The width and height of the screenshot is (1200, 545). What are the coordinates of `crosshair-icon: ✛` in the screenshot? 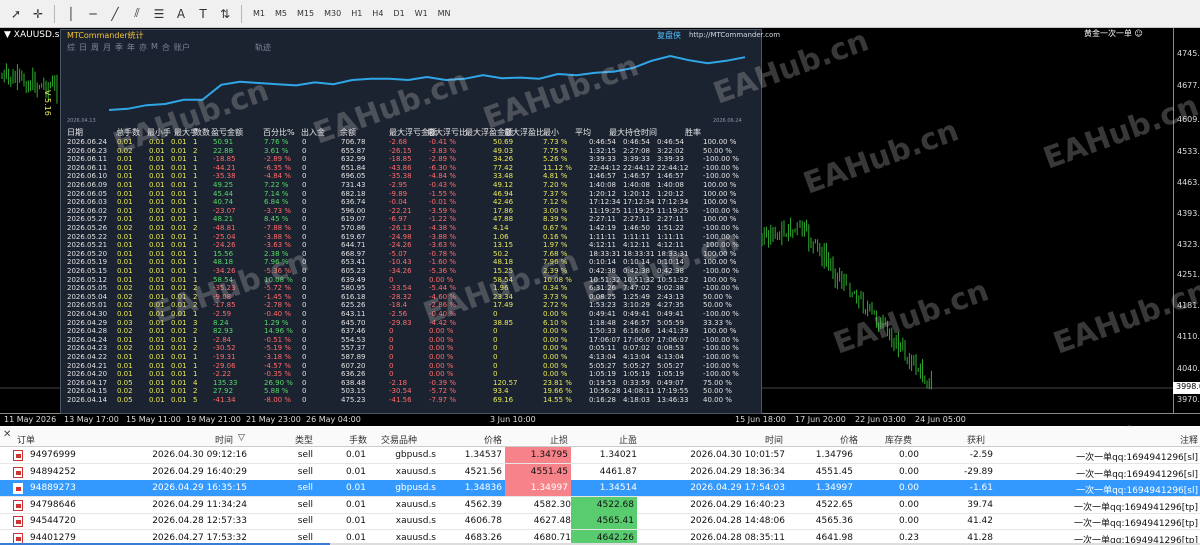 It's located at (38, 14).